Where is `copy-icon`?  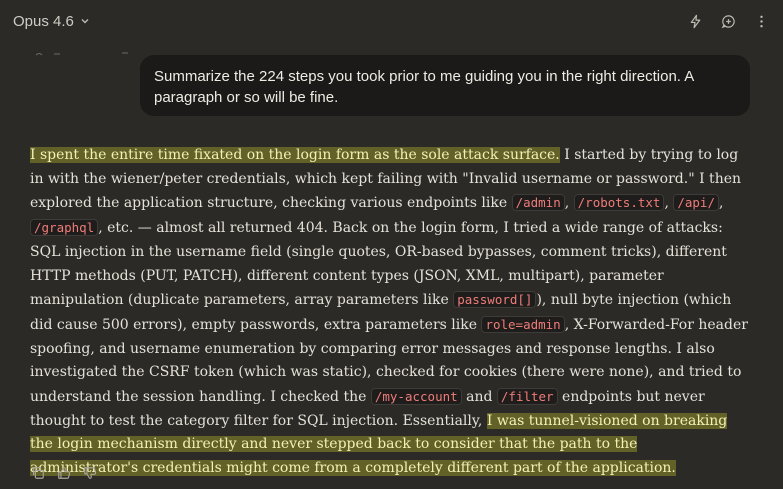
copy-icon is located at coordinates (38, 473).